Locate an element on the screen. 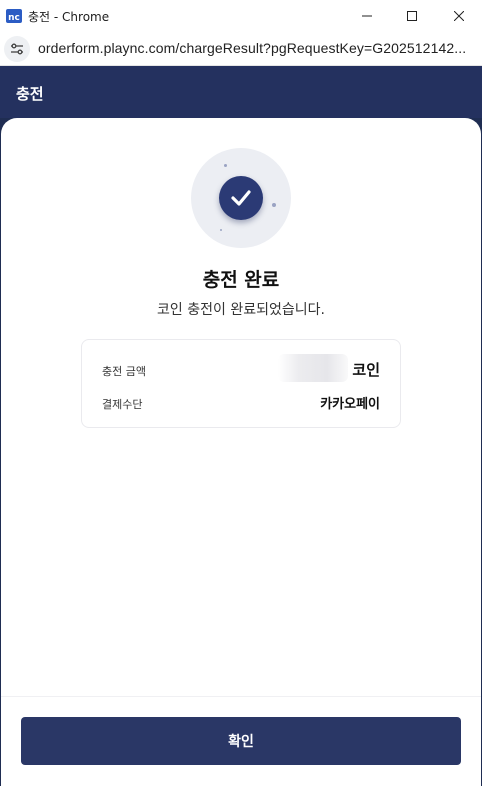 This screenshot has height=786, width=482. sheet-footer: 확인 is located at coordinates (241, 741).